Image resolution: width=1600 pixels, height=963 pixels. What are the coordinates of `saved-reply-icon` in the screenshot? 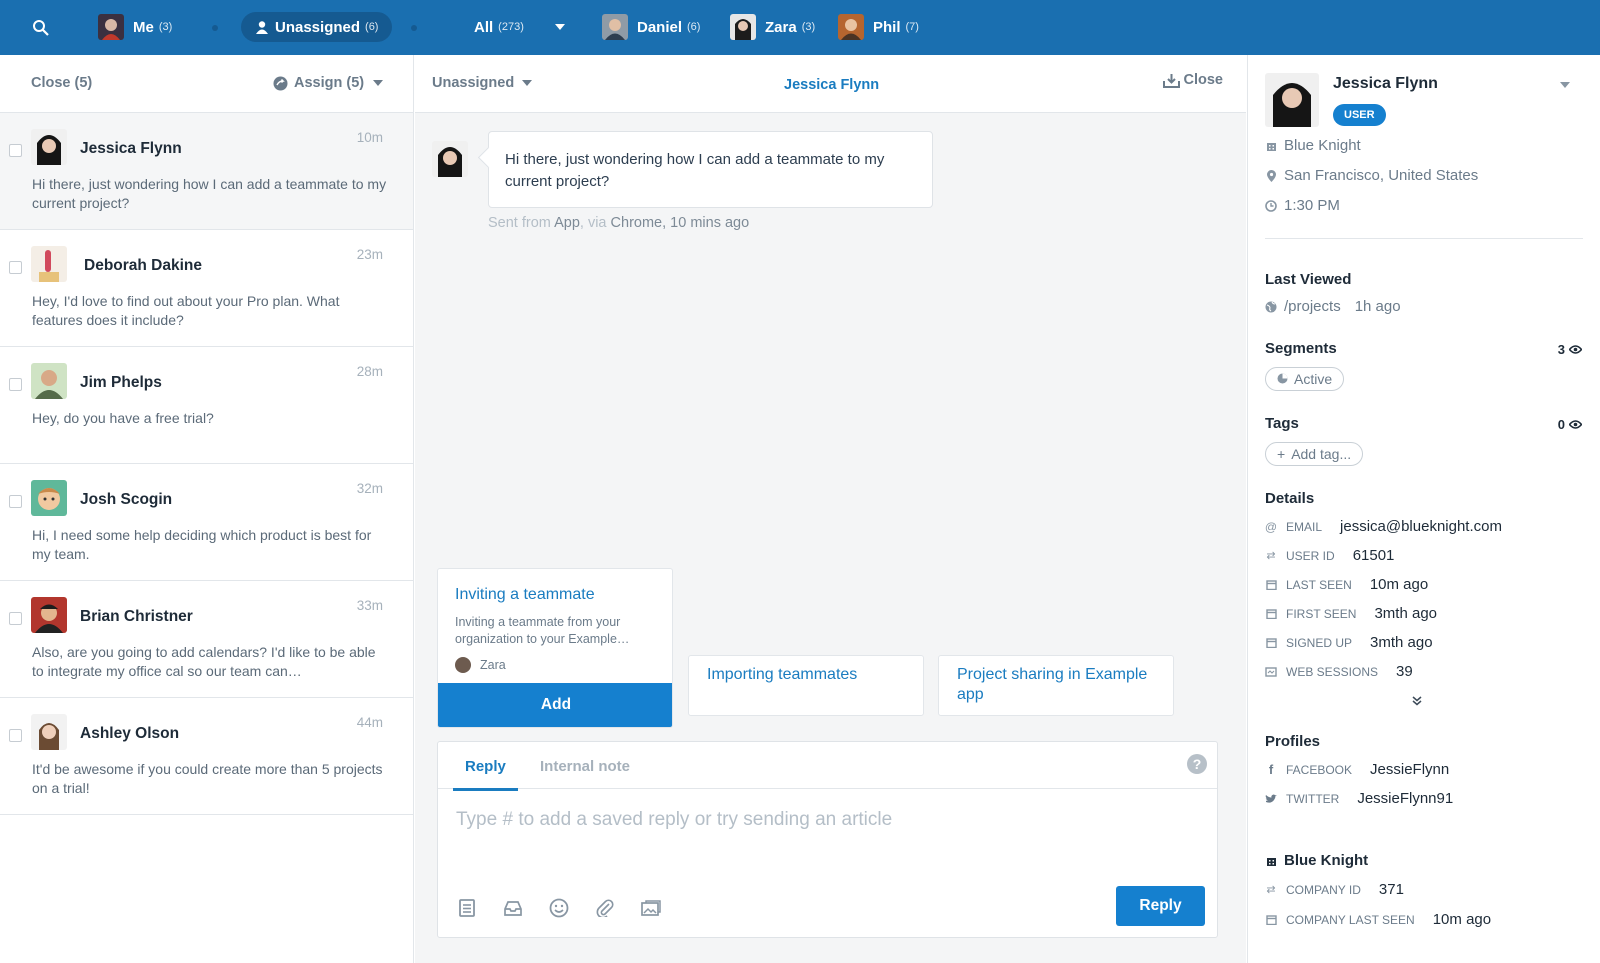 It's located at (513, 908).